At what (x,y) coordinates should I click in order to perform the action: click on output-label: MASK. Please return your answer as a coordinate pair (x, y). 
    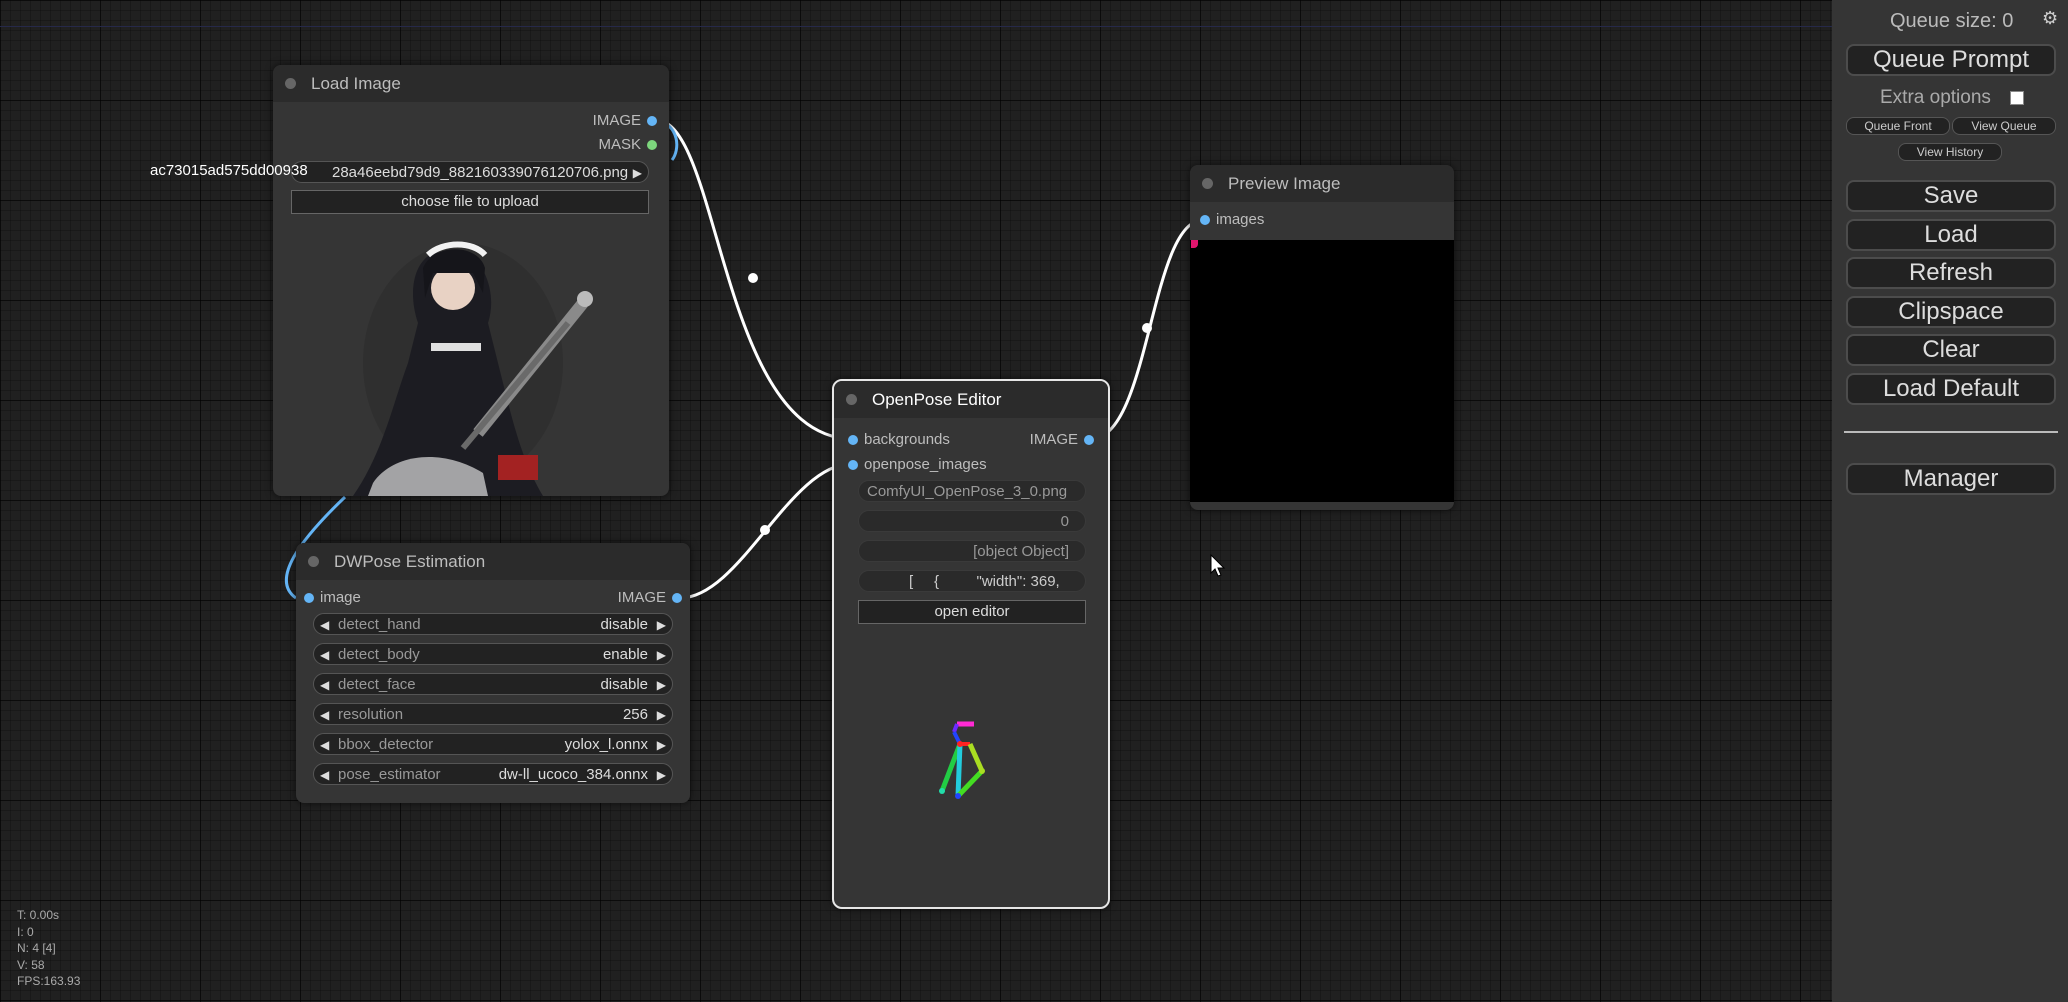
    Looking at the image, I should click on (619, 144).